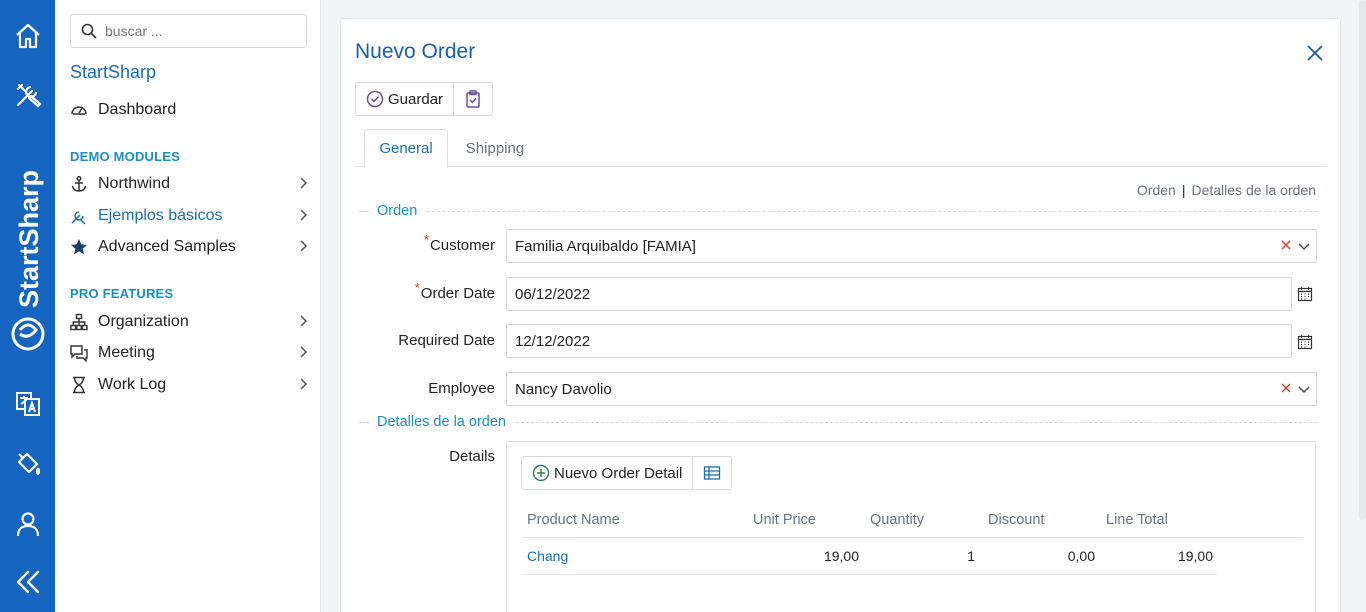 This screenshot has height=612, width=1366. Describe the element at coordinates (27, 524) in the screenshot. I see `user-icon` at that location.